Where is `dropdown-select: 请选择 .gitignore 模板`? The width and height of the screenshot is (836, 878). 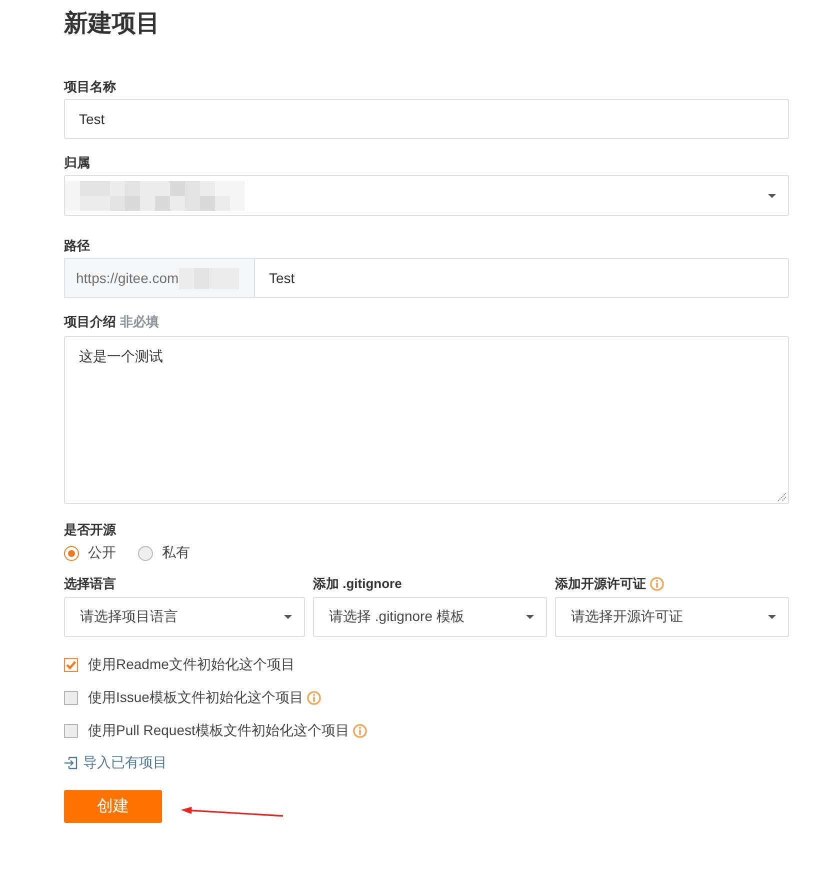
dropdown-select: 请选择 .gitignore 模板 is located at coordinates (430, 617).